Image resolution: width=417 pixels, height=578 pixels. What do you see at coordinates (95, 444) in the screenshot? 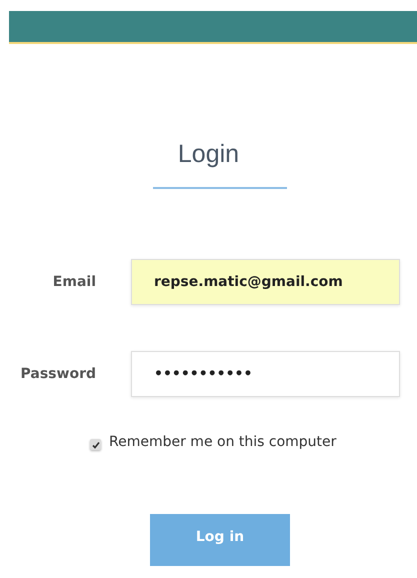
I see `checkbox` at bounding box center [95, 444].